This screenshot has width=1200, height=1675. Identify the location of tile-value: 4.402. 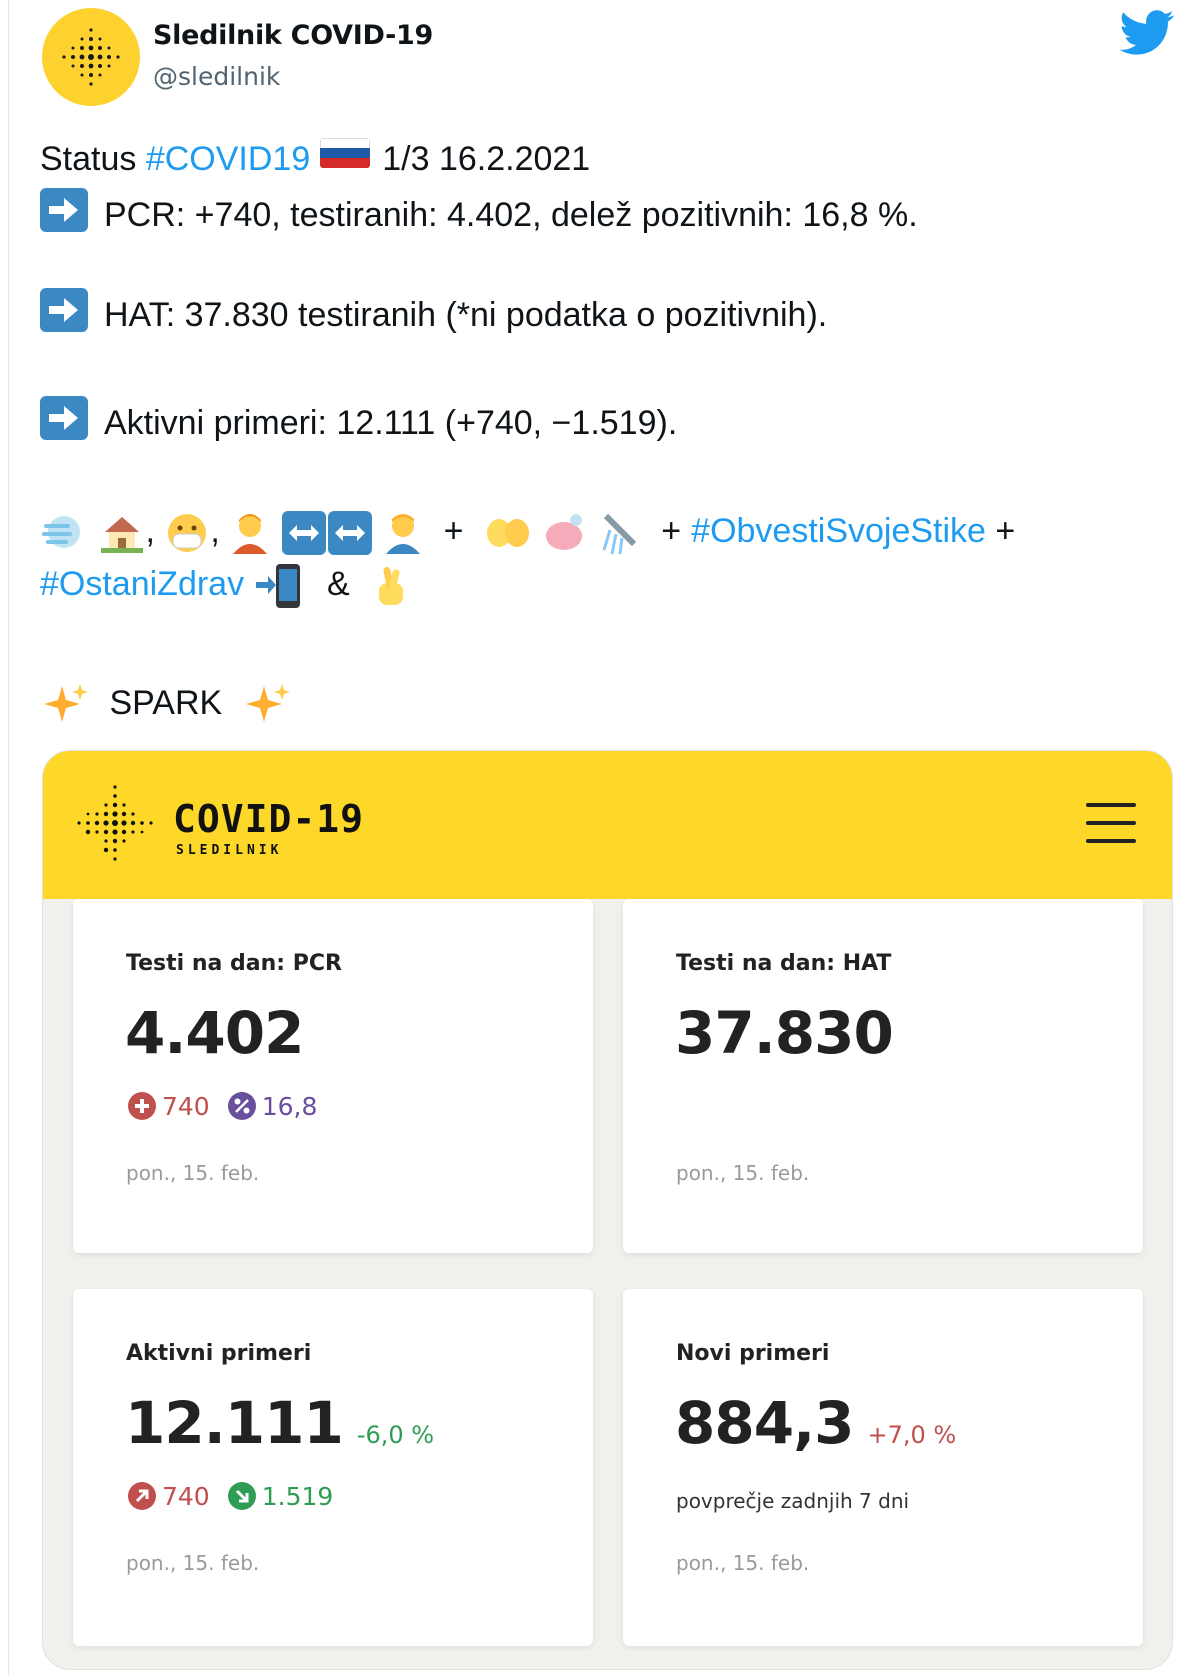
(214, 1033).